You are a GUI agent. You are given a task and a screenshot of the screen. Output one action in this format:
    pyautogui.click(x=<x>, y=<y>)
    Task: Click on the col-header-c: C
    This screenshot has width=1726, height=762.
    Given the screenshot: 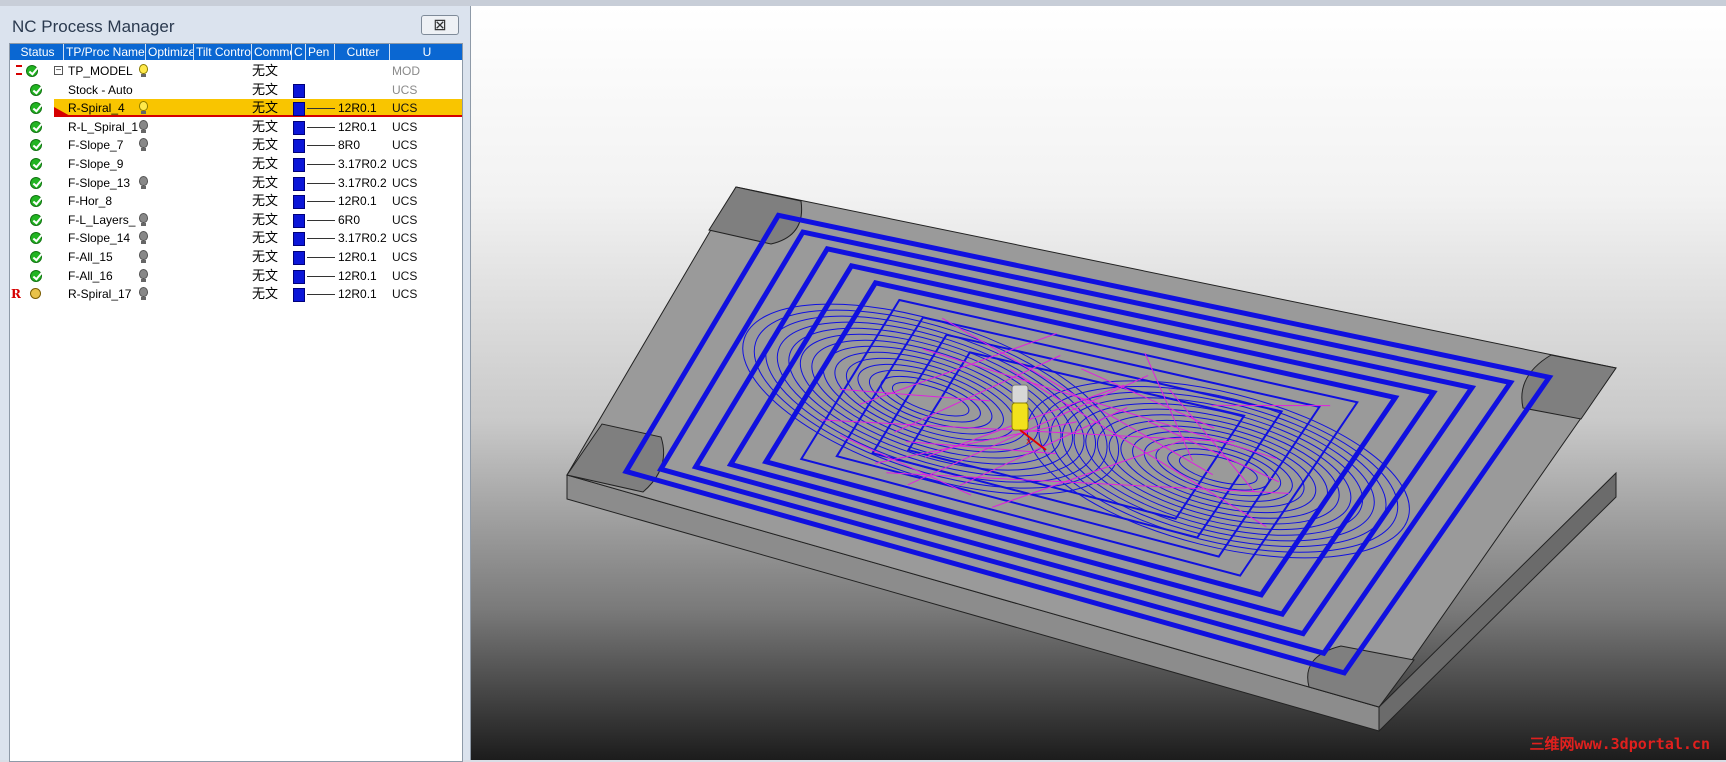 What is the action you would take?
    pyautogui.click(x=299, y=52)
    